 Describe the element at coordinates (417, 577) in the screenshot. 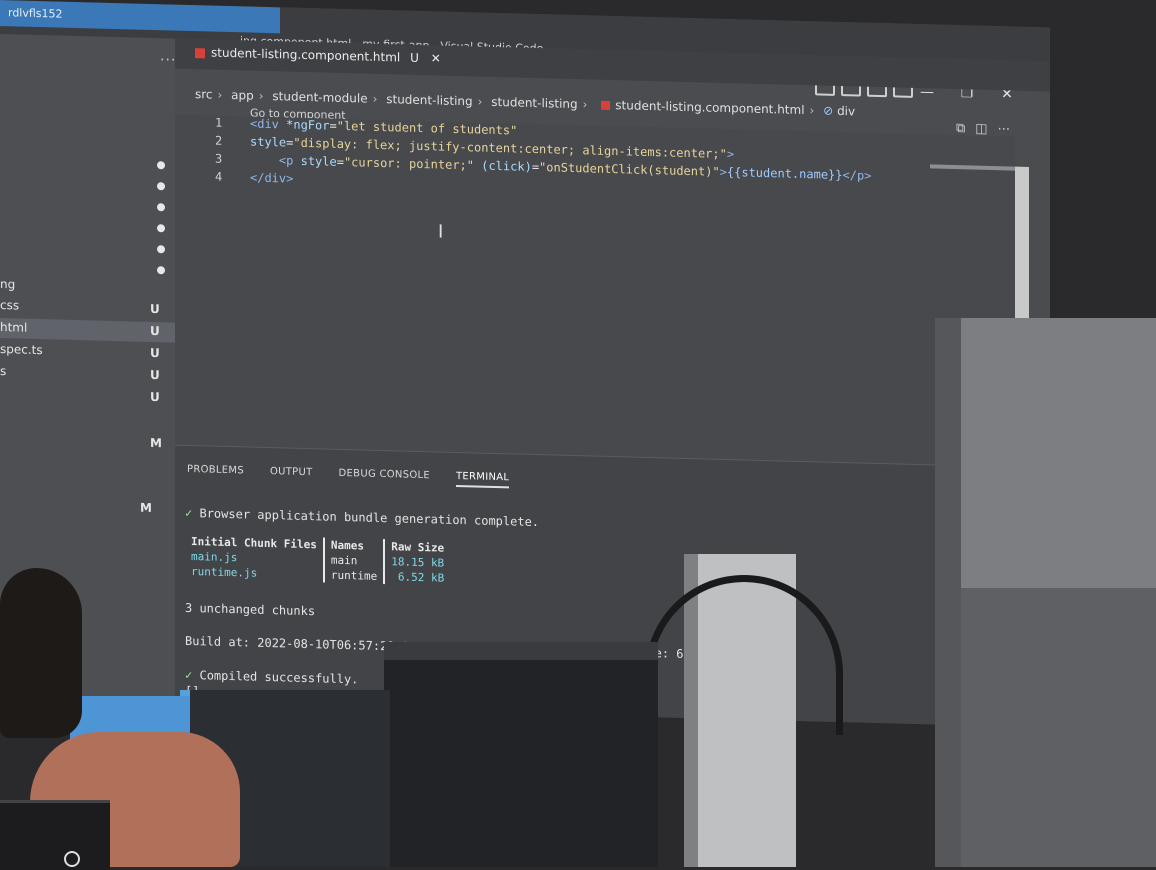

I see `chunk-size: 6.52 kB` at that location.